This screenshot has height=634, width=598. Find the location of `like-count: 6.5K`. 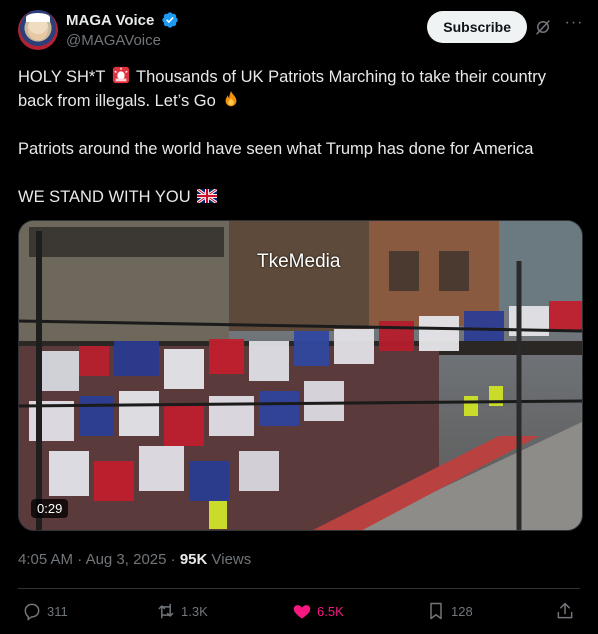

like-count: 6.5K is located at coordinates (330, 611).